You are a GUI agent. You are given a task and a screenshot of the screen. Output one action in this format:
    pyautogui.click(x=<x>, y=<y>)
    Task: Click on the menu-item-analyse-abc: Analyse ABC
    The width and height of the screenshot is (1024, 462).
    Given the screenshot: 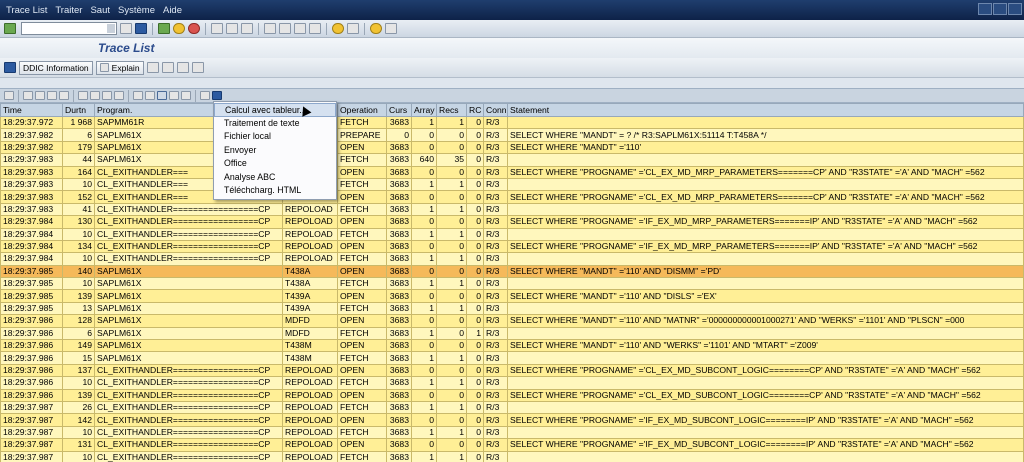 What is the action you would take?
    pyautogui.click(x=275, y=178)
    